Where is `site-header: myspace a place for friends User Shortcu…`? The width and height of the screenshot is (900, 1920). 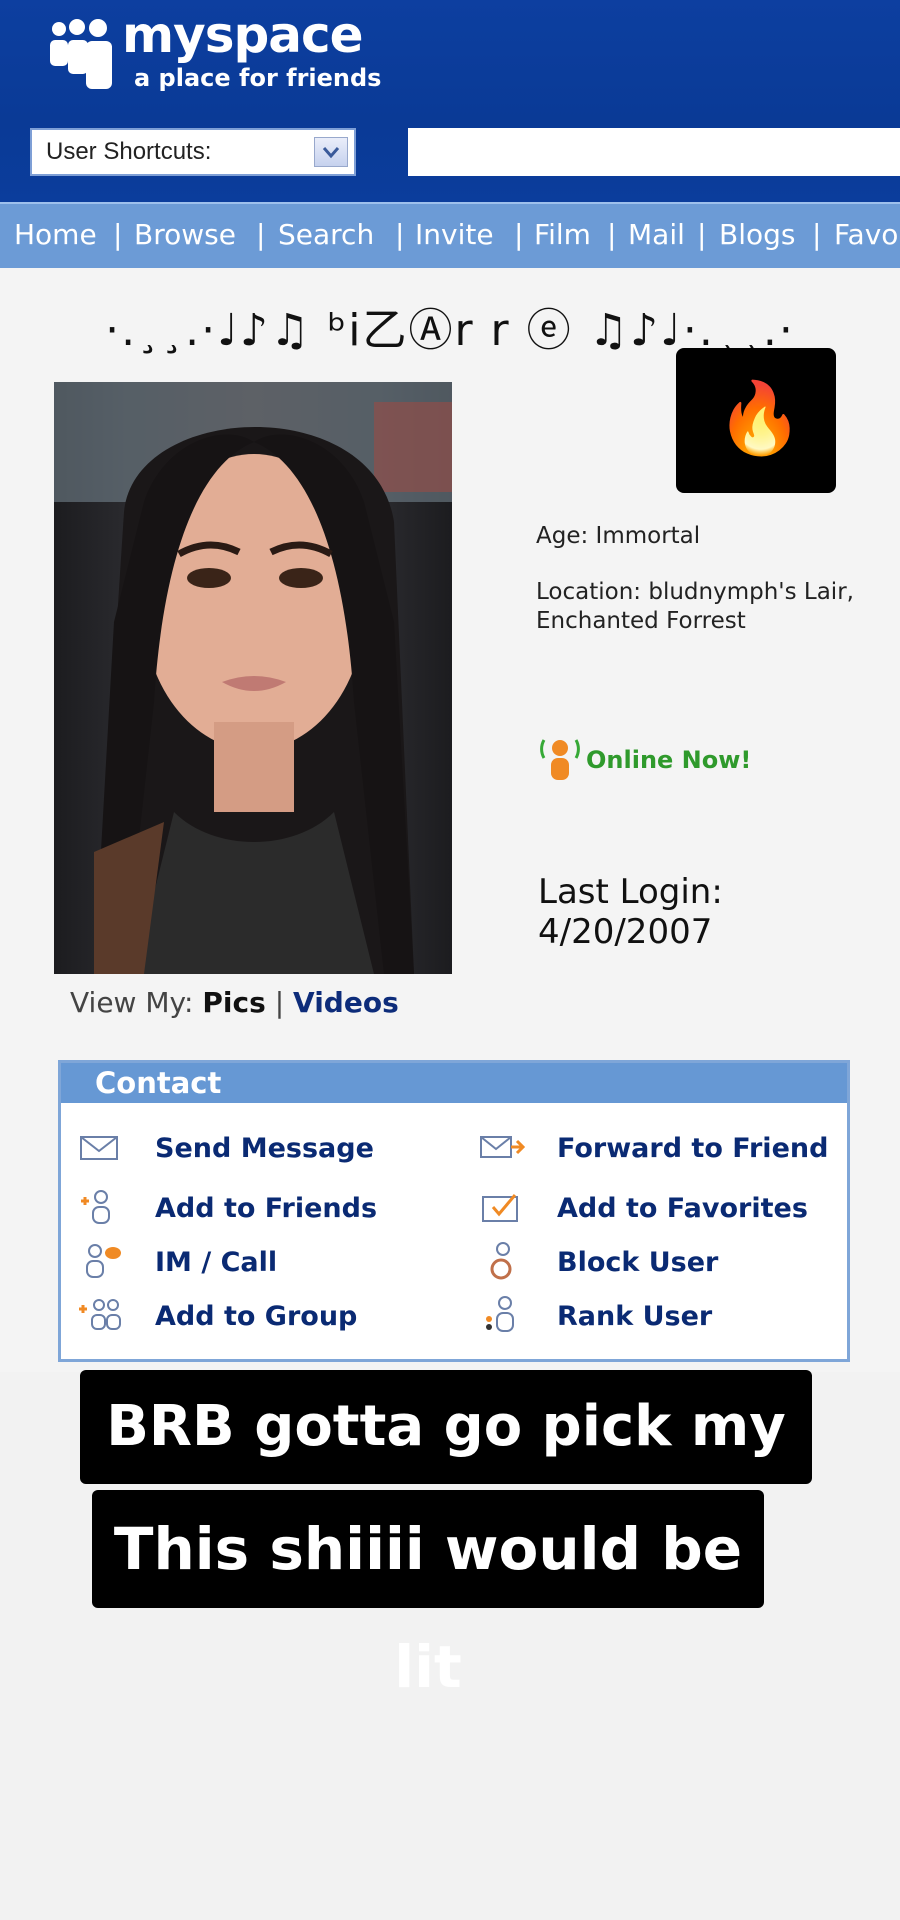
site-header: myspace a place for friends User Shortcu… is located at coordinates (450, 101).